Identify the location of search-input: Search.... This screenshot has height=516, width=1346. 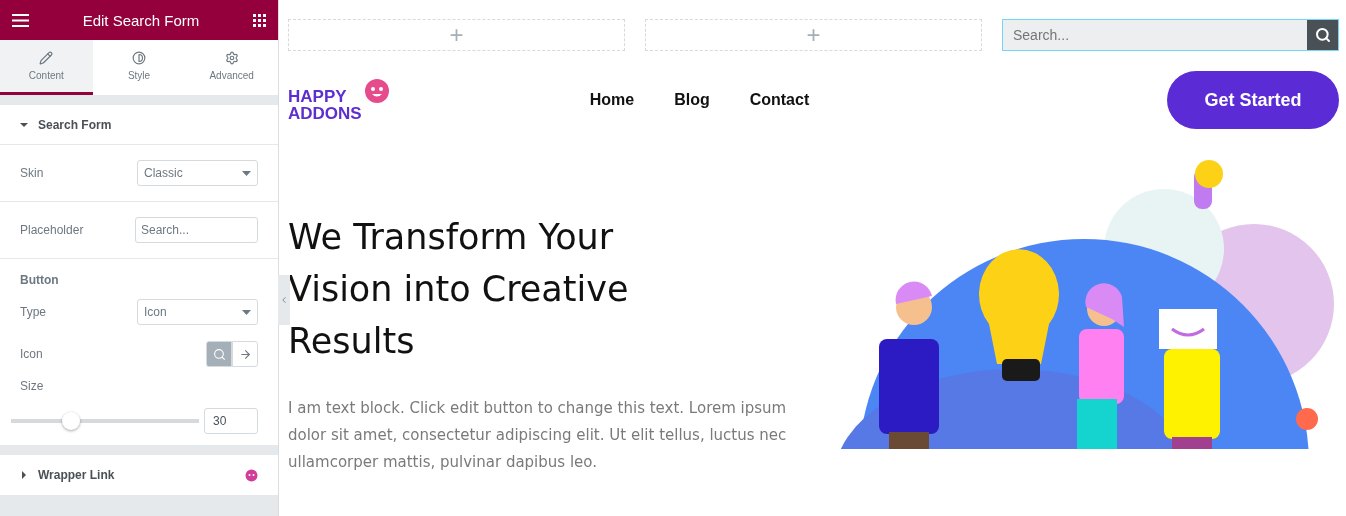
(1155, 35).